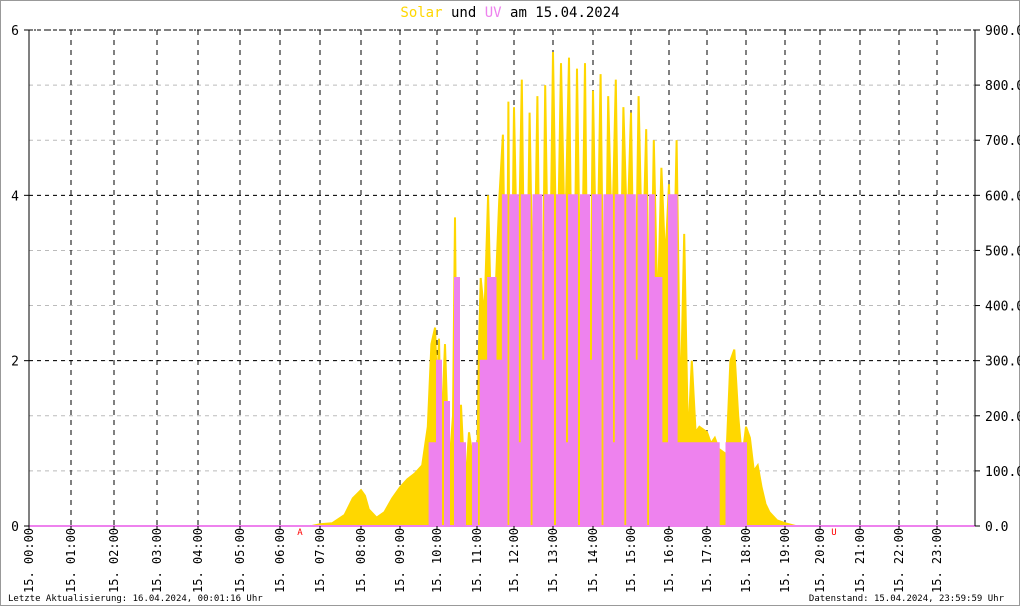 The height and width of the screenshot is (606, 1020). Describe the element at coordinates (899, 560) in the screenshot. I see `x-tick-label: 15. 22:00` at that location.